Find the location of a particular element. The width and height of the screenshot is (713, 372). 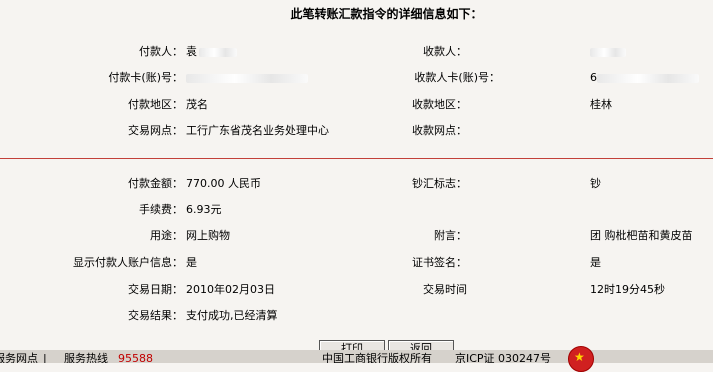

hotline-number: 95588 is located at coordinates (135, 357).